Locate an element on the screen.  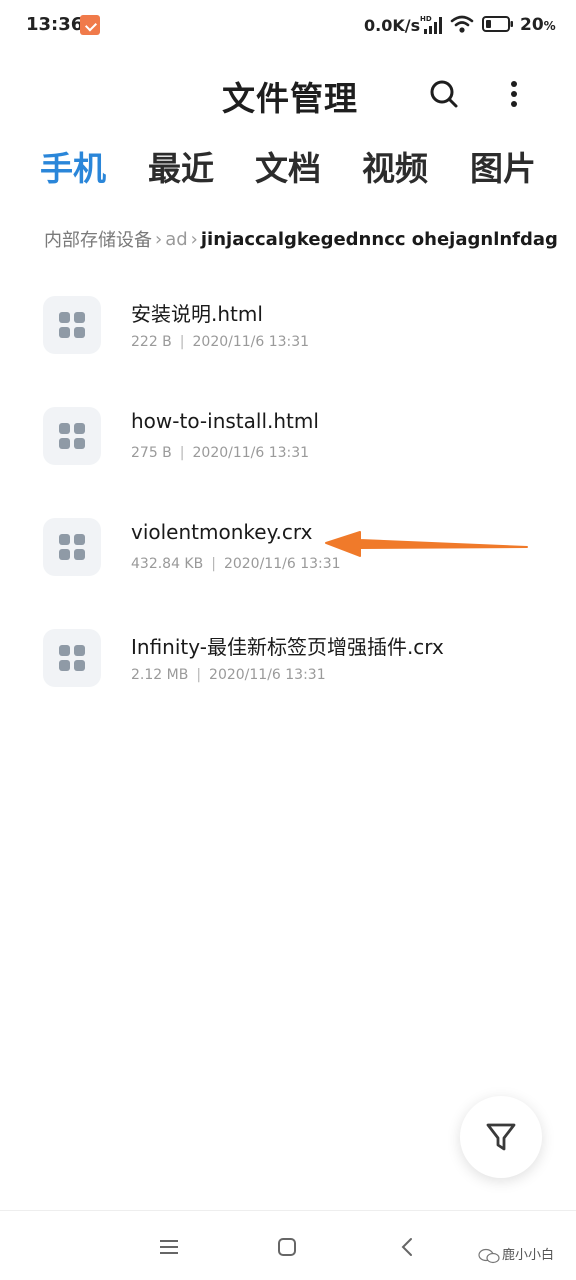
signal-icon: HD is located at coordinates (431, 24).